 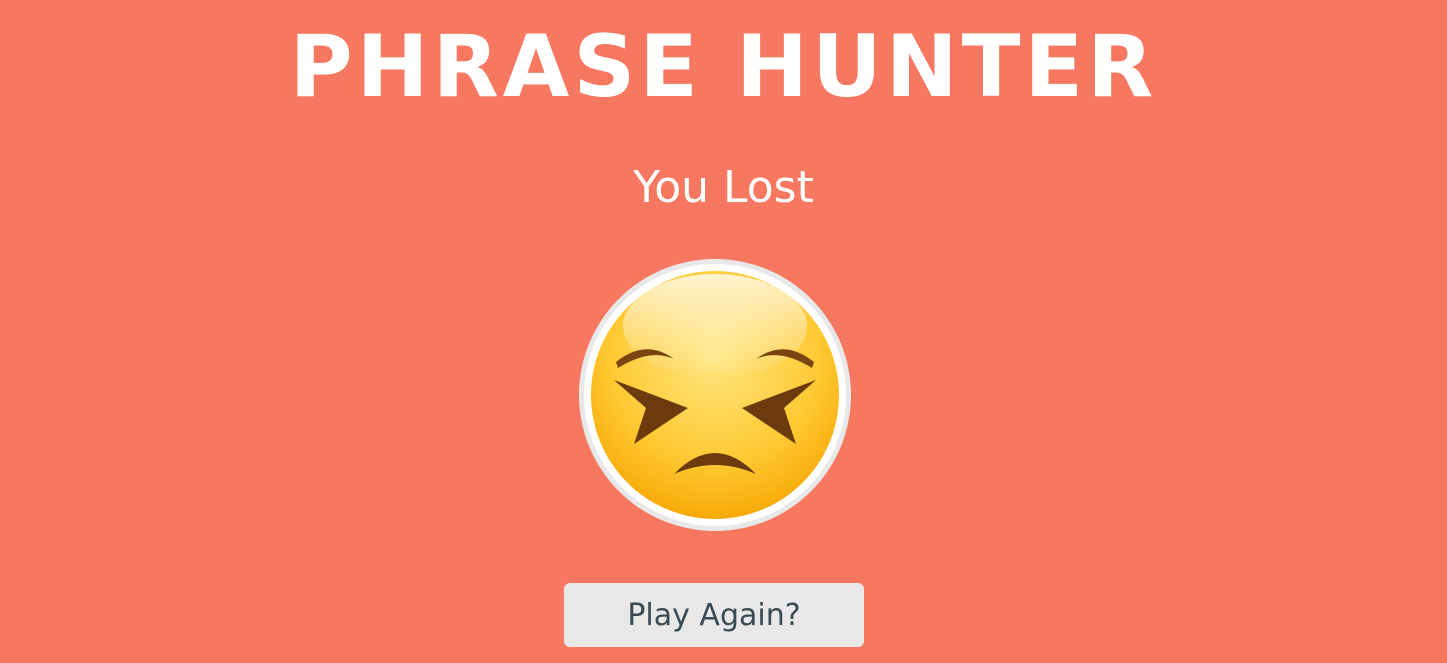 What do you see at coordinates (723, 67) in the screenshot?
I see `game-title: PHRASE HUNTER` at bounding box center [723, 67].